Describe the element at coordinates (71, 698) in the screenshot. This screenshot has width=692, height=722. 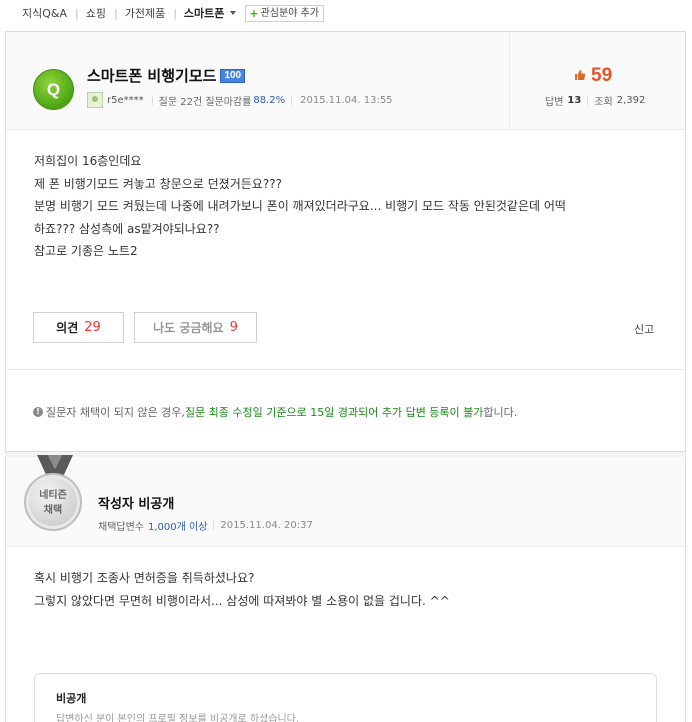
I see `private-profile-title: 비공개` at that location.